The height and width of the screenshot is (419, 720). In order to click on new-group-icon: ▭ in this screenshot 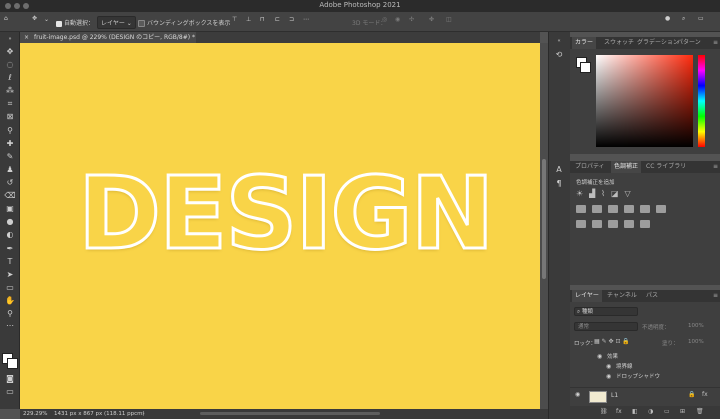, I will do `click(667, 411)`.